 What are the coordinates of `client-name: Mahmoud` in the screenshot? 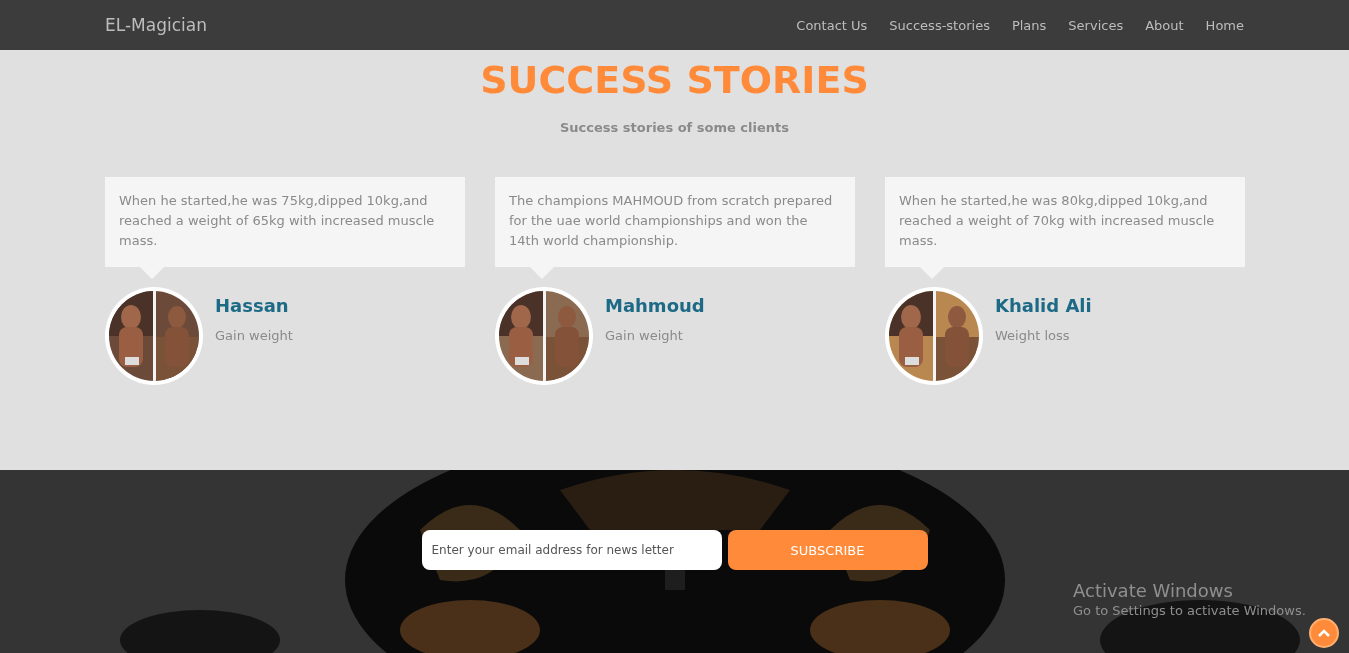 It's located at (655, 305).